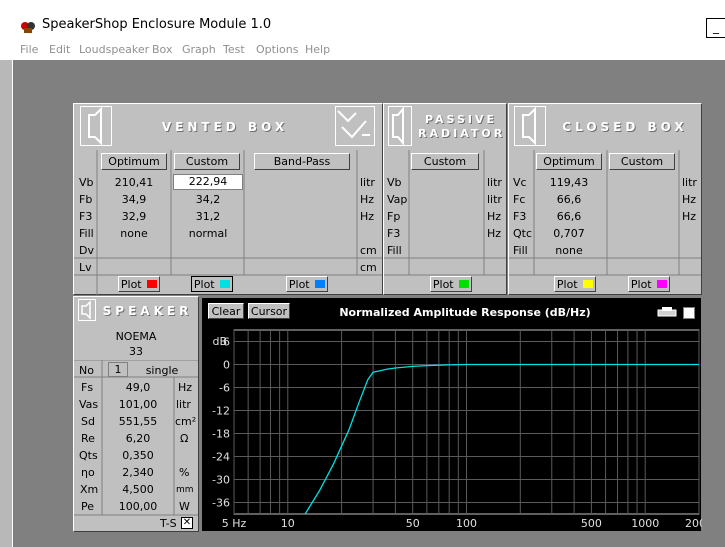 The image size is (725, 547). What do you see at coordinates (288, 523) in the screenshot?
I see `x-tick-label: 10` at bounding box center [288, 523].